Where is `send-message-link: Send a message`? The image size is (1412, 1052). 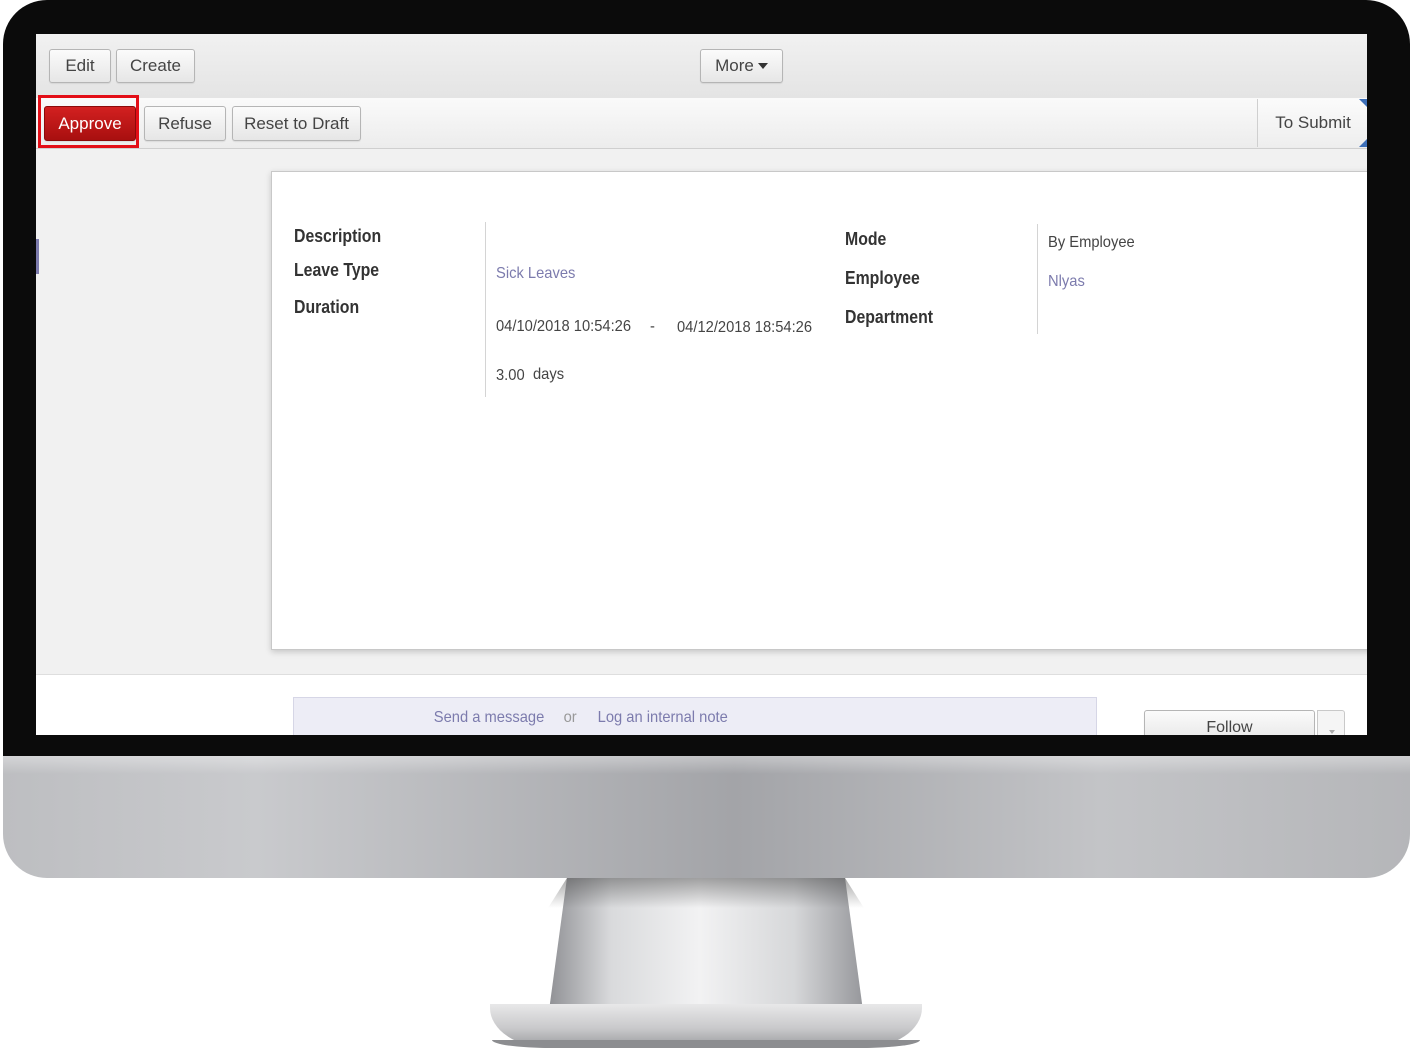 send-message-link: Send a message is located at coordinates (488, 718).